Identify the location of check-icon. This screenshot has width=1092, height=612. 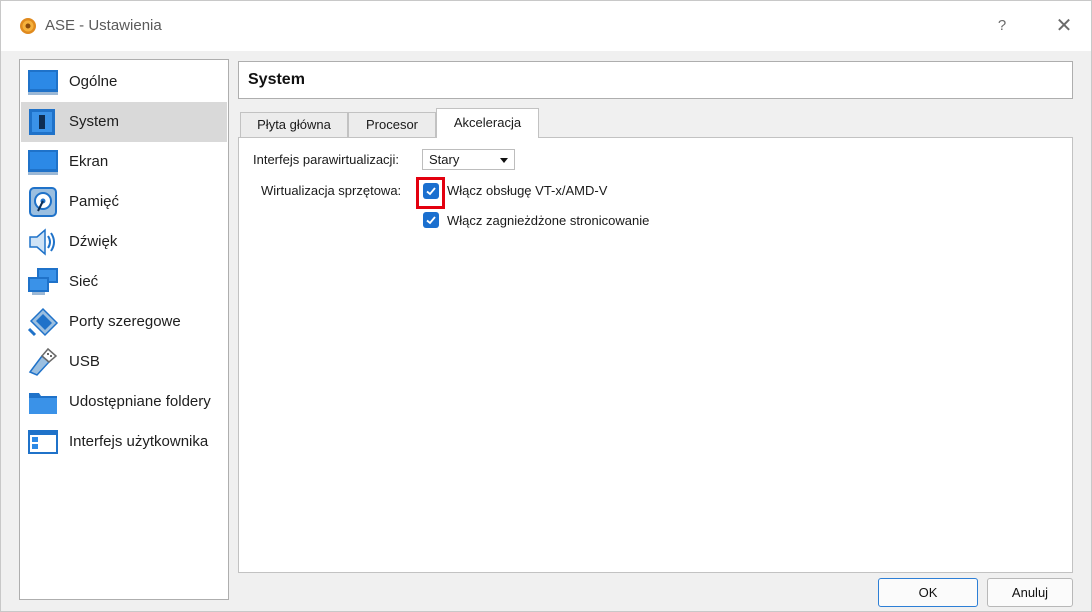
(431, 220).